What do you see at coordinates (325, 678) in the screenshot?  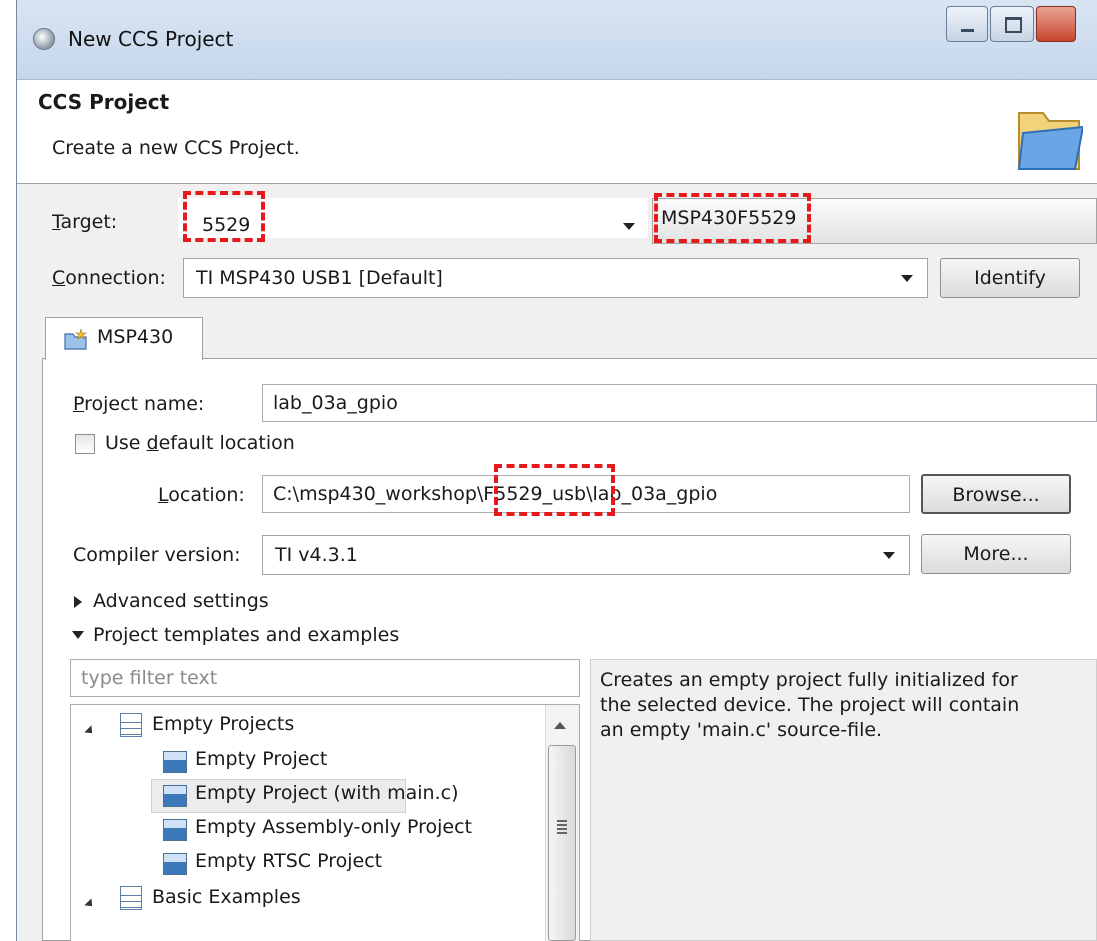 I see `template-filter-input: type filter text` at bounding box center [325, 678].